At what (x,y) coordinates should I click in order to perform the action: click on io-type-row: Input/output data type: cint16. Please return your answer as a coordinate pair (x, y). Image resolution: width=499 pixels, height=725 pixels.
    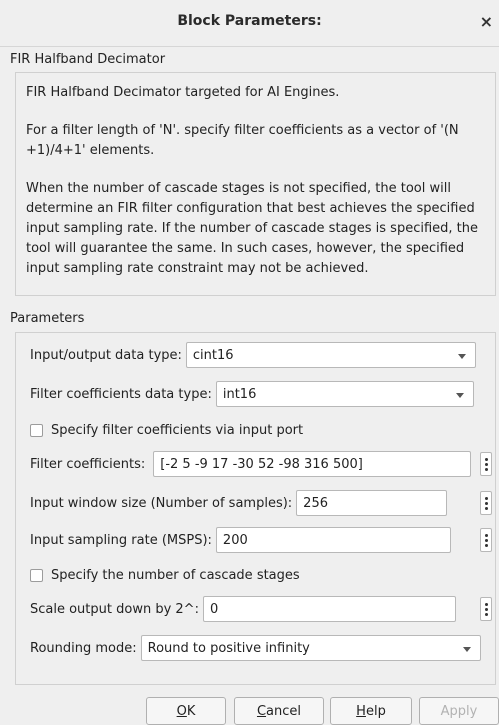
    Looking at the image, I should click on (253, 355).